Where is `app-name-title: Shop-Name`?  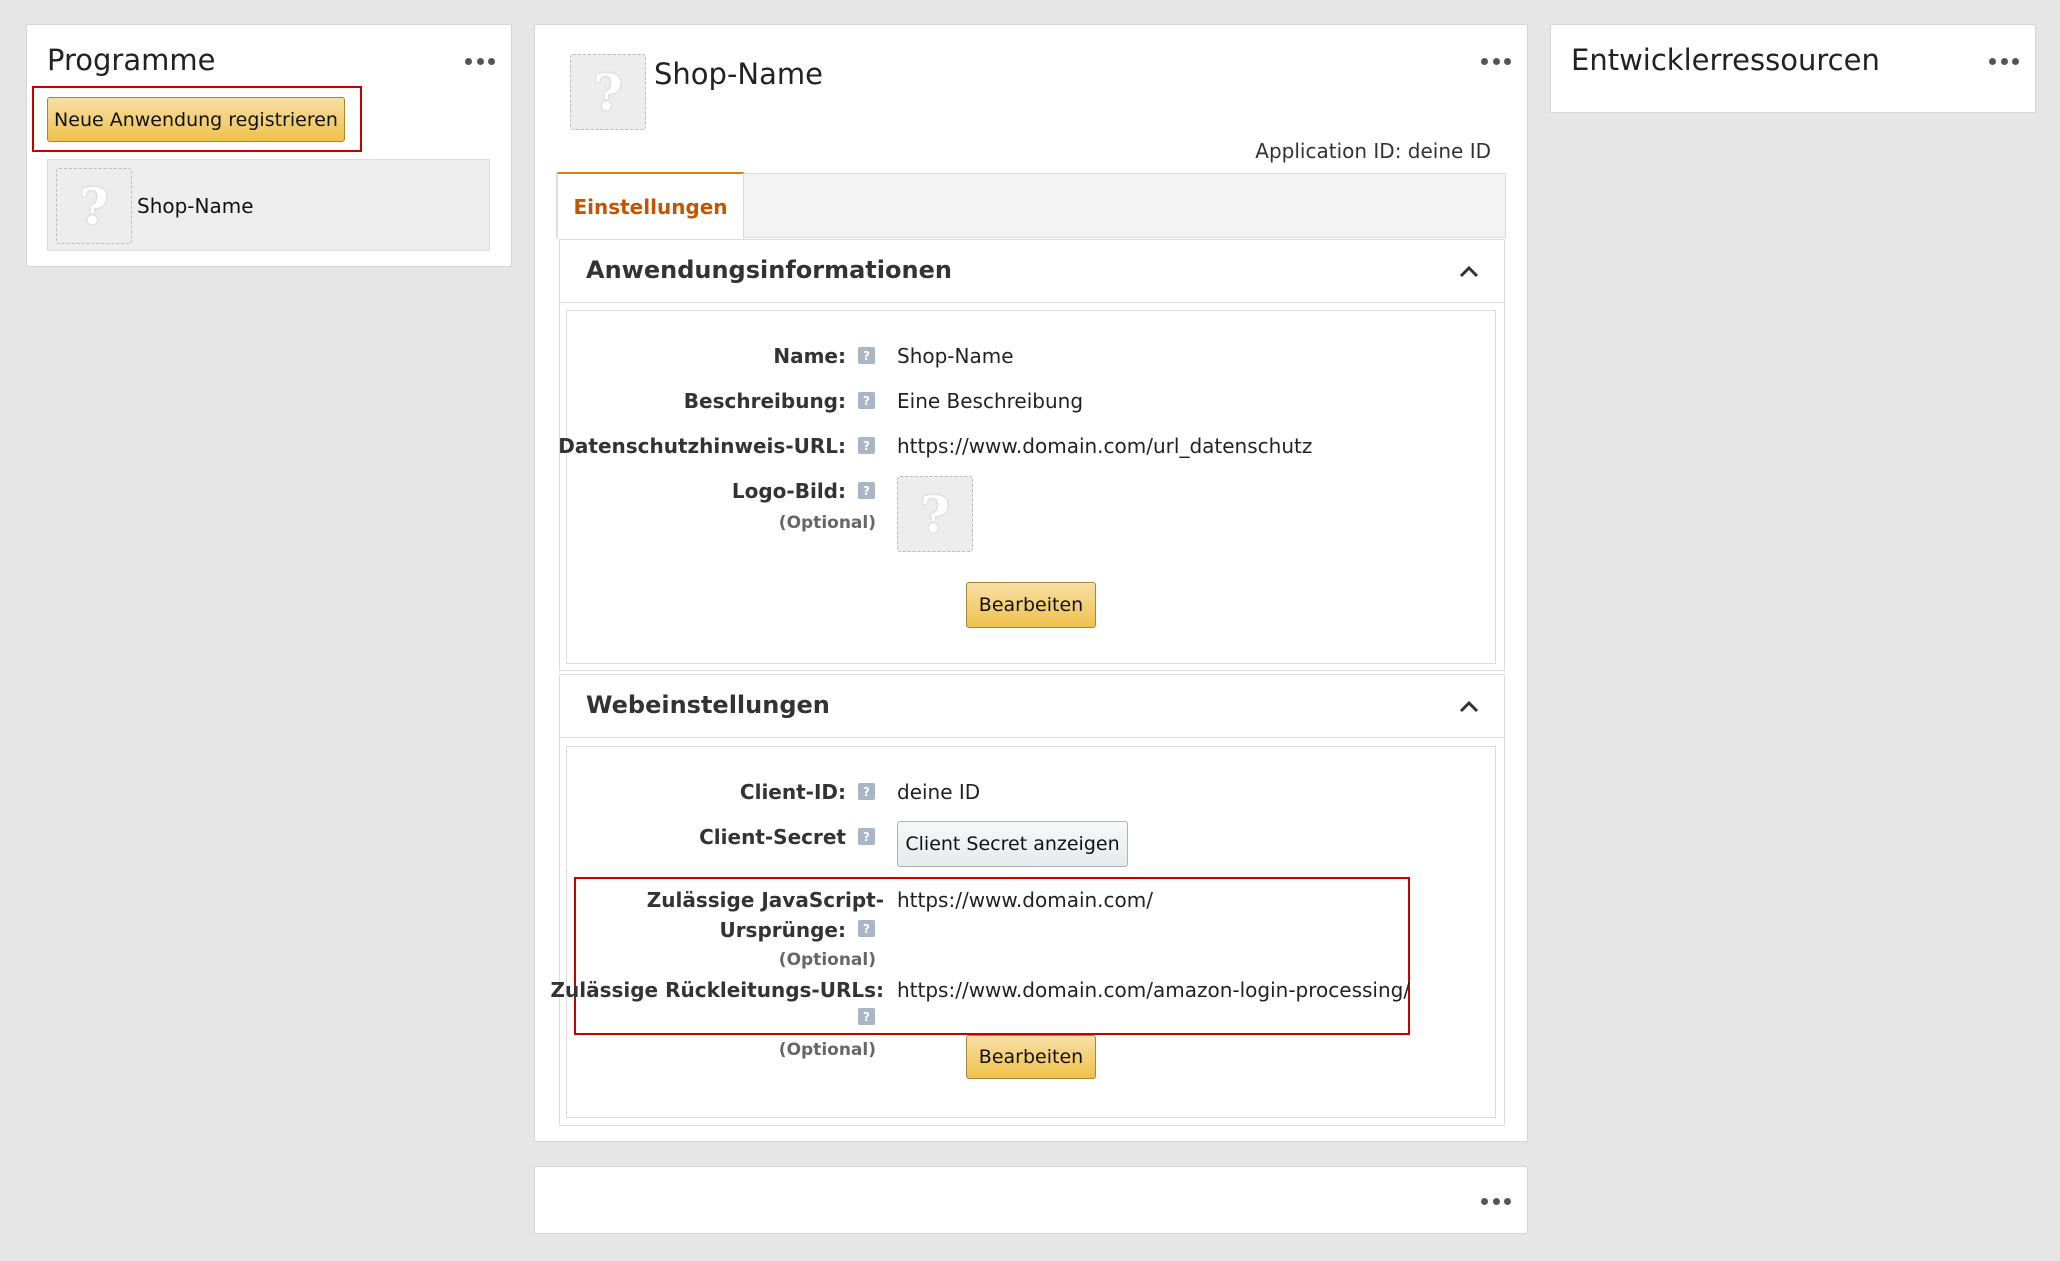 app-name-title: Shop-Name is located at coordinates (738, 74).